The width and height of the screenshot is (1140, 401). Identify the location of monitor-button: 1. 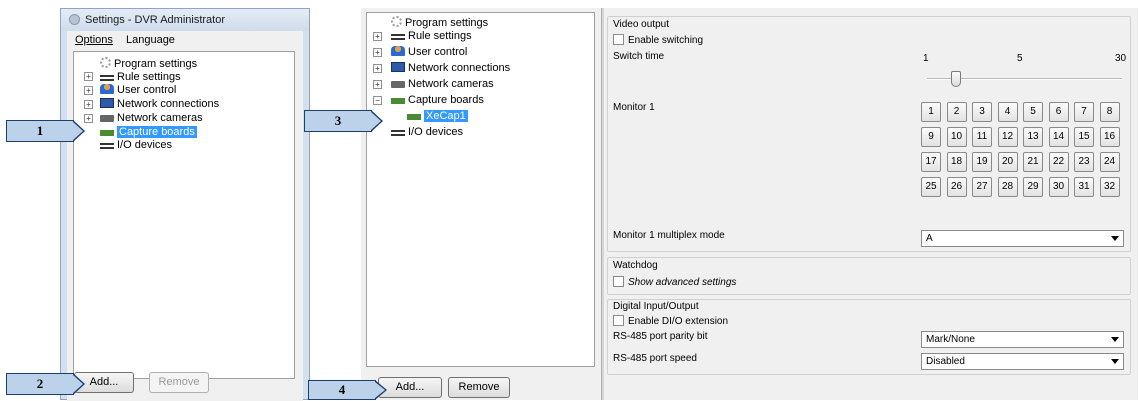
(931, 112).